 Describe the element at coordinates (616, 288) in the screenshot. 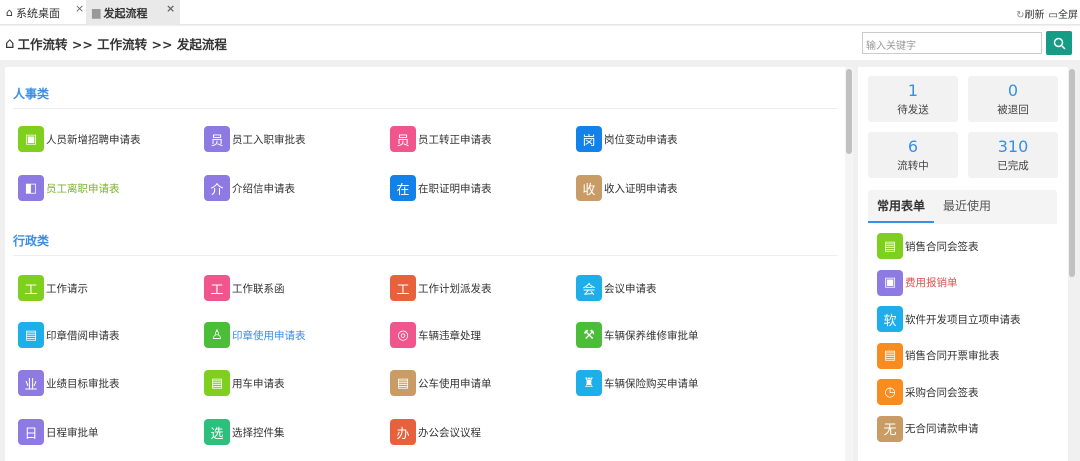

I see `process-item: 会会议申请表` at that location.